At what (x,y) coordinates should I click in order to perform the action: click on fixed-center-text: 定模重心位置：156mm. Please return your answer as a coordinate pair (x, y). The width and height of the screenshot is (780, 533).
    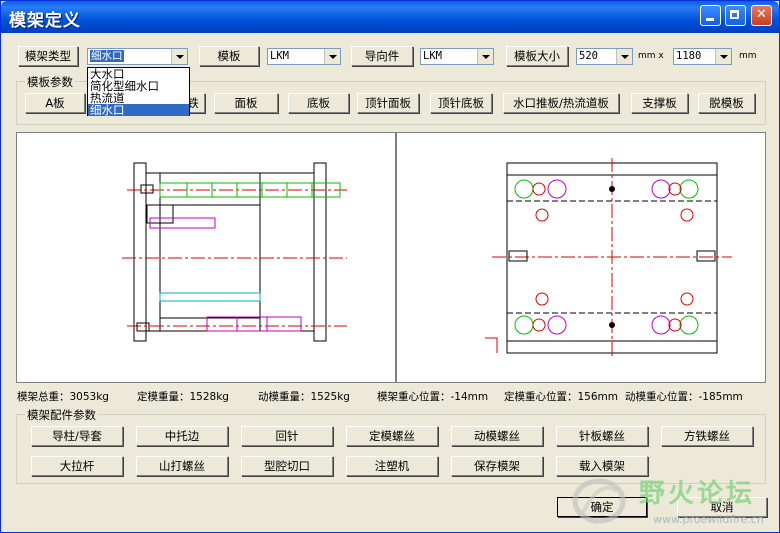
    Looking at the image, I should click on (561, 397).